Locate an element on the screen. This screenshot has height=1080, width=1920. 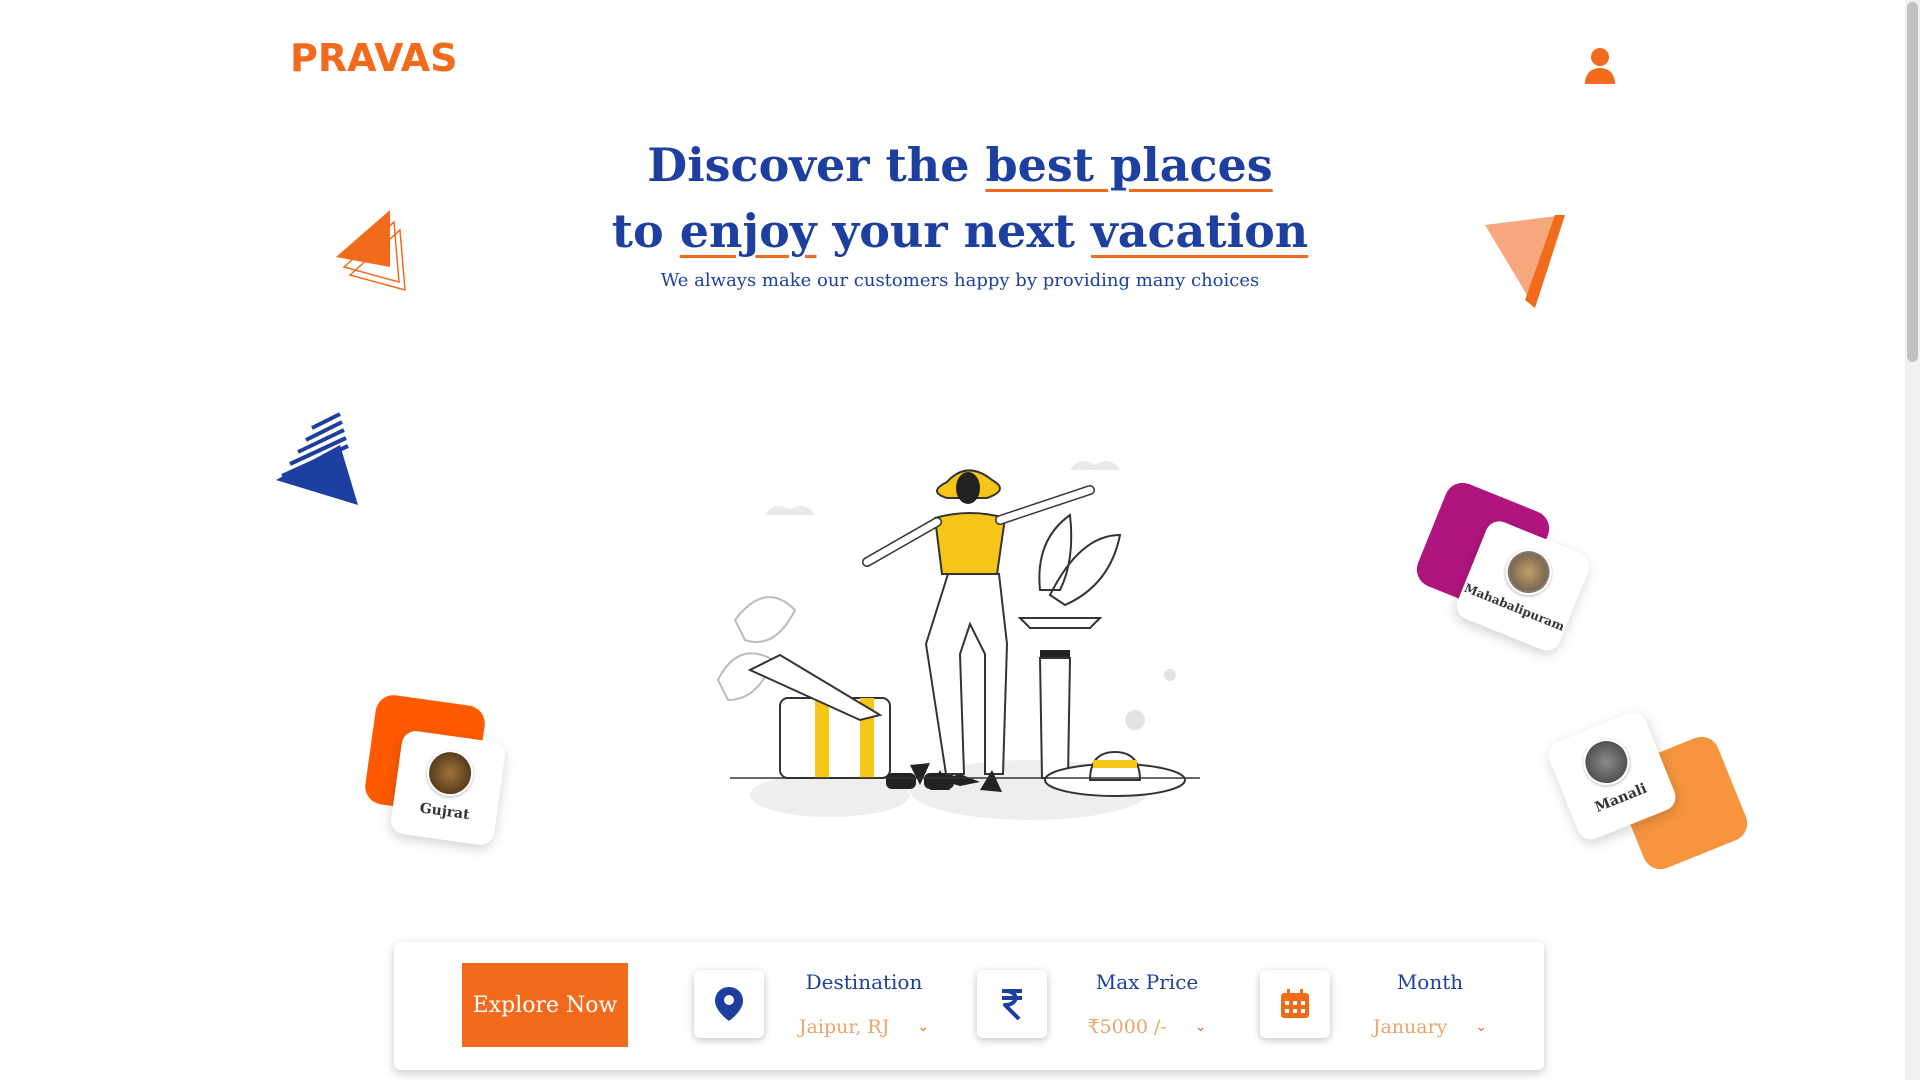
rupee-icon is located at coordinates (1012, 1004).